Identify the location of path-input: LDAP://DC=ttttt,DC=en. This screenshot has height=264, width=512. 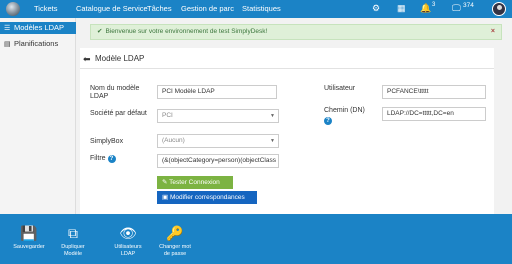
(434, 114).